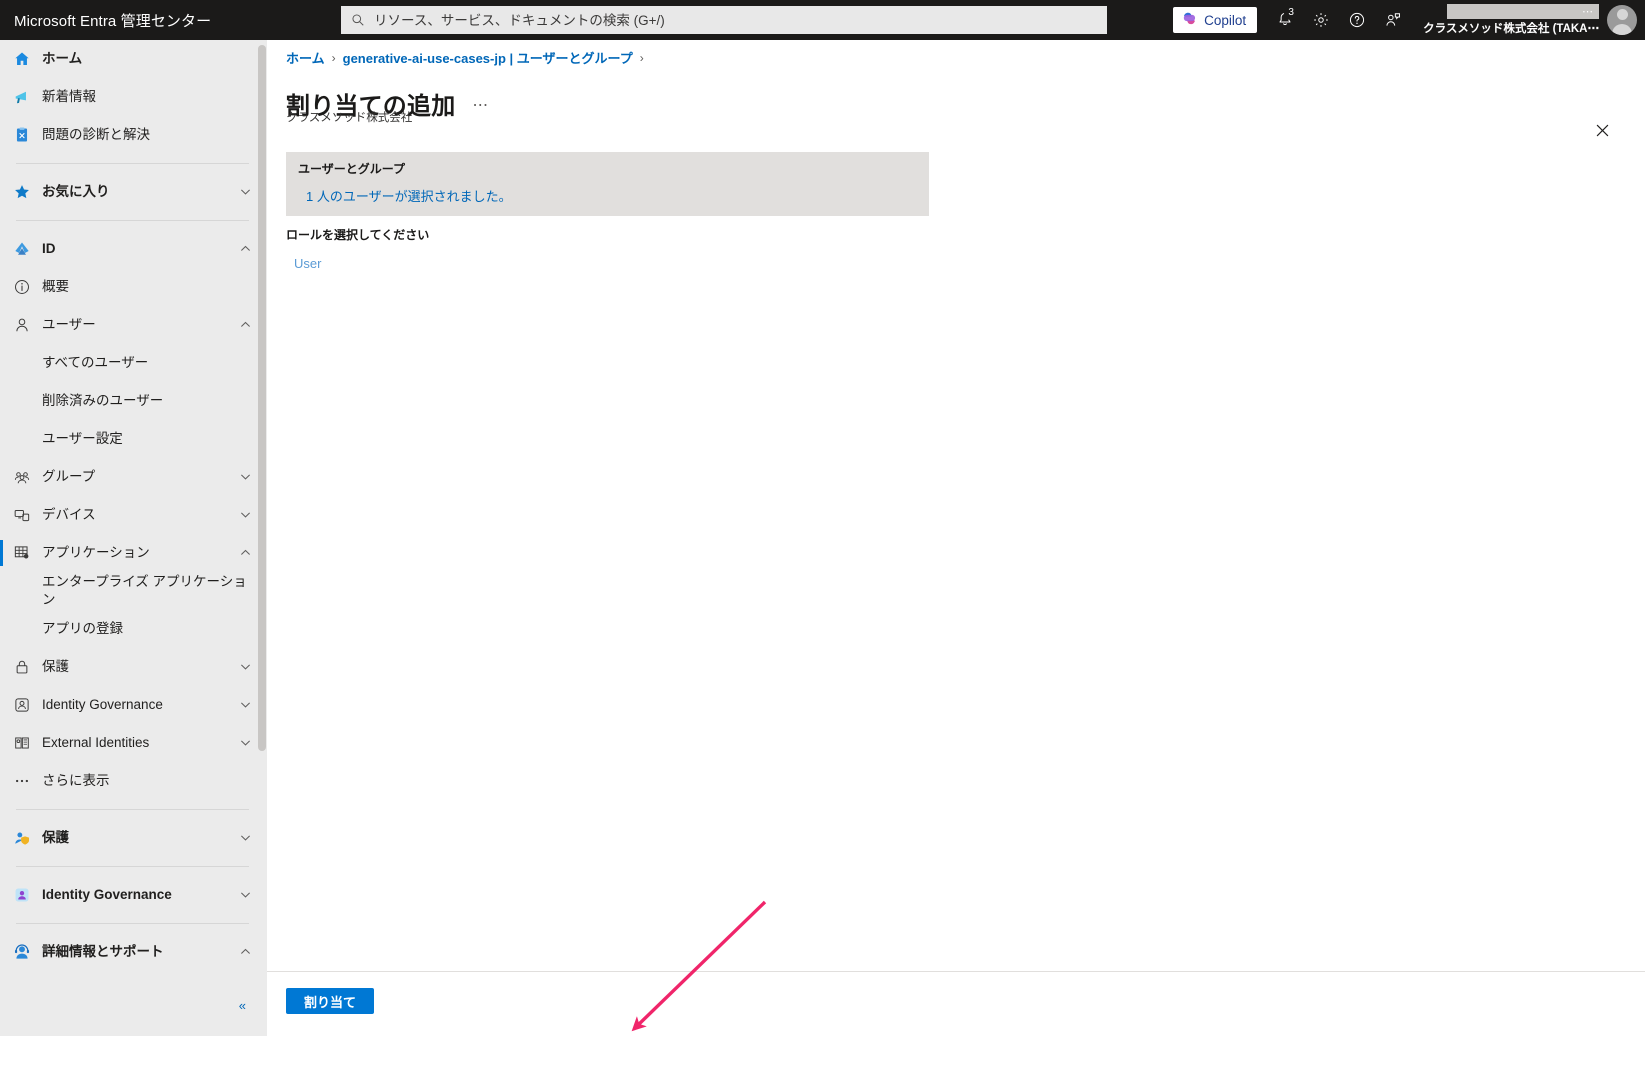 Image resolution: width=1645 pixels, height=1076 pixels. I want to click on sidebar-item-overview: 概要, so click(133, 287).